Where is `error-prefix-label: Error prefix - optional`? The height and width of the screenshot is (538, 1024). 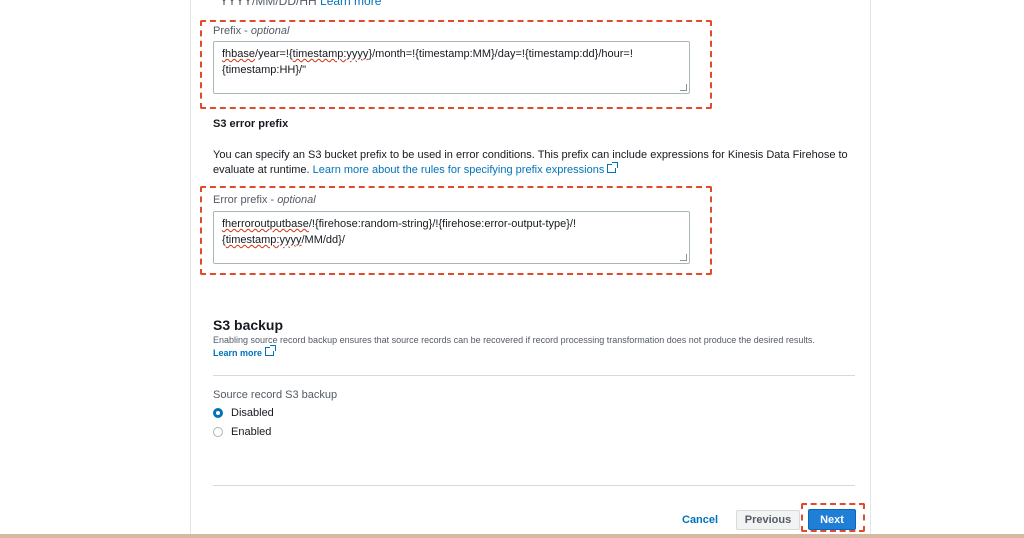 error-prefix-label: Error prefix - optional is located at coordinates (264, 200).